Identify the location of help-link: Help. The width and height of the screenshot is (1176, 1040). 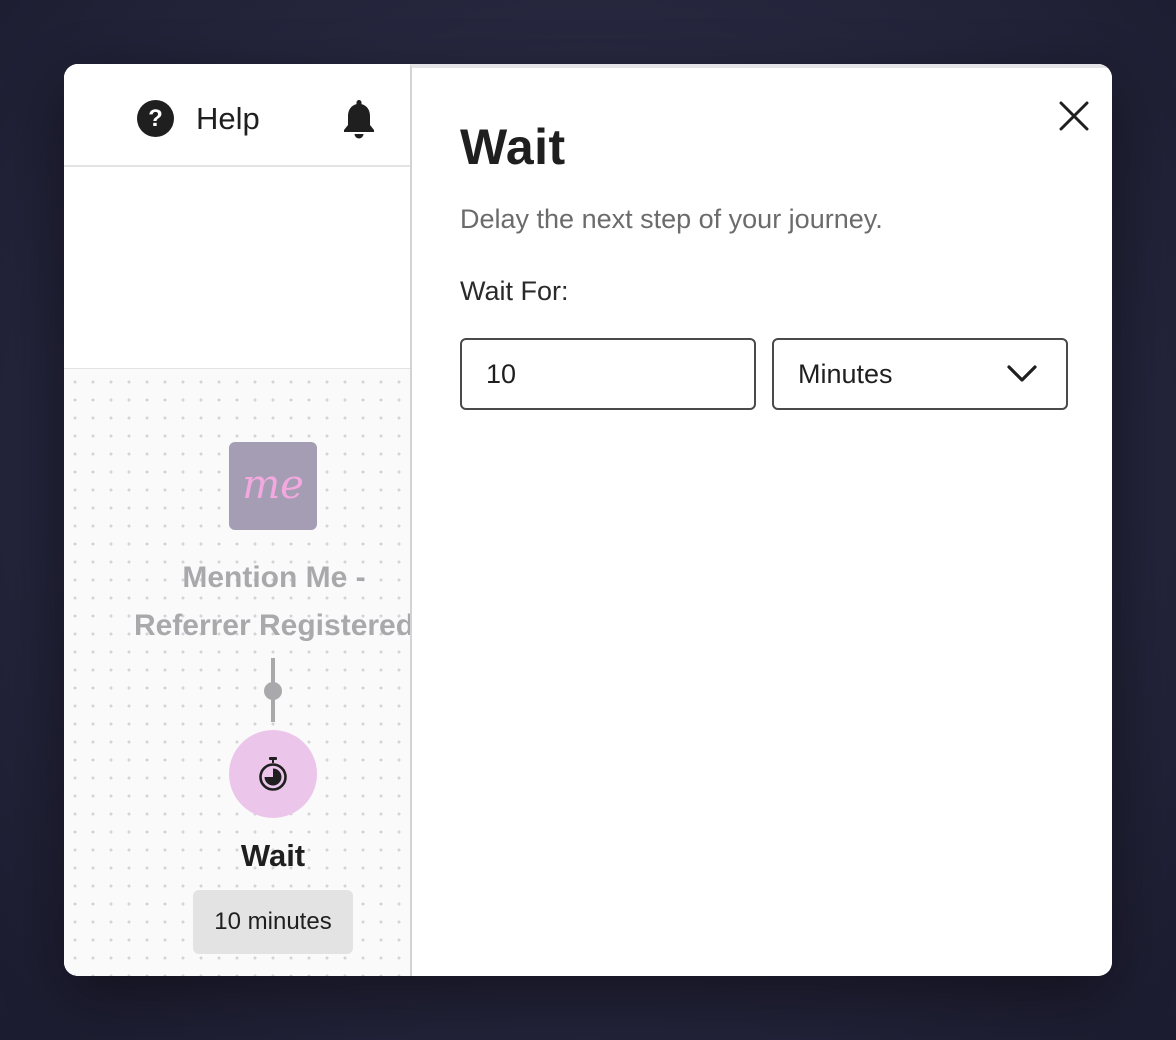
(228, 118).